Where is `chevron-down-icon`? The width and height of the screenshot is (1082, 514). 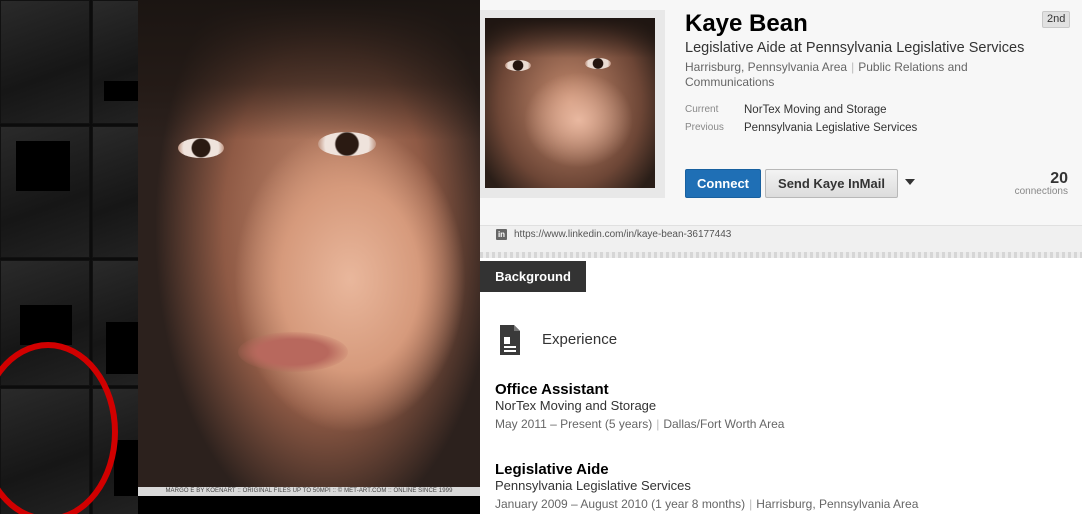 chevron-down-icon is located at coordinates (910, 182).